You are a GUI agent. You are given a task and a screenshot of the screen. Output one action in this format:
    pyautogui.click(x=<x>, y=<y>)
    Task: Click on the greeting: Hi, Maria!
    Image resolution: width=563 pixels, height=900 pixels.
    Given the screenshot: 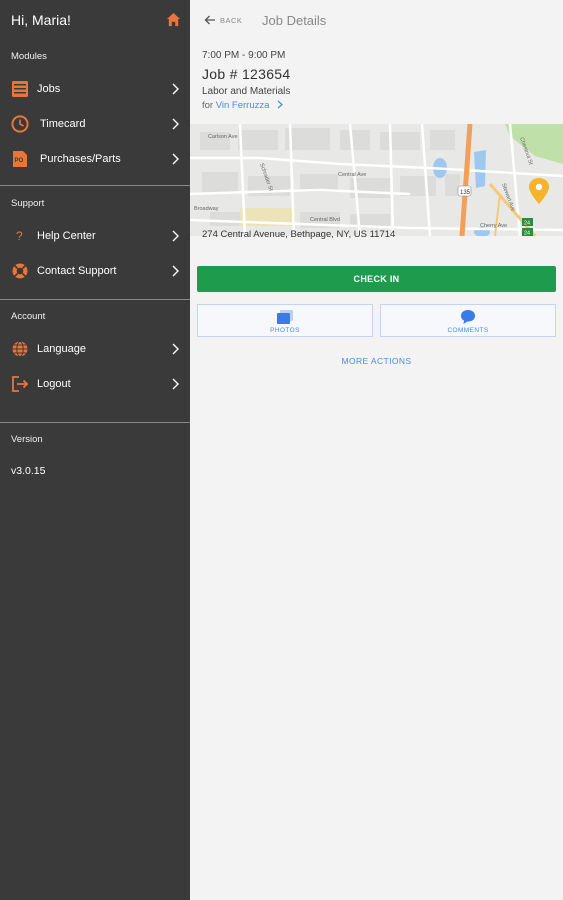 What is the action you would take?
    pyautogui.click(x=41, y=20)
    